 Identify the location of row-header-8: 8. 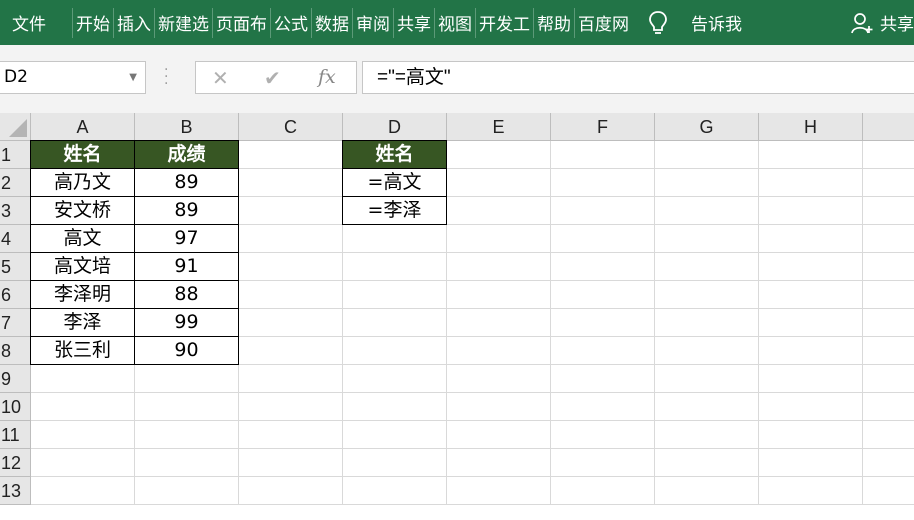
(15, 351).